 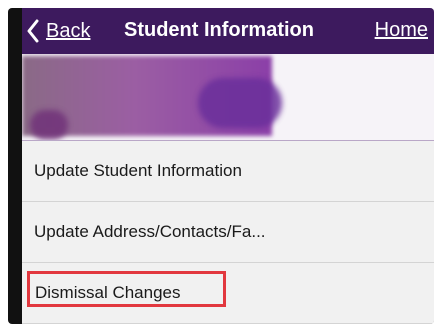 What do you see at coordinates (108, 292) in the screenshot?
I see `menu-item-label: Dismissal Changes` at bounding box center [108, 292].